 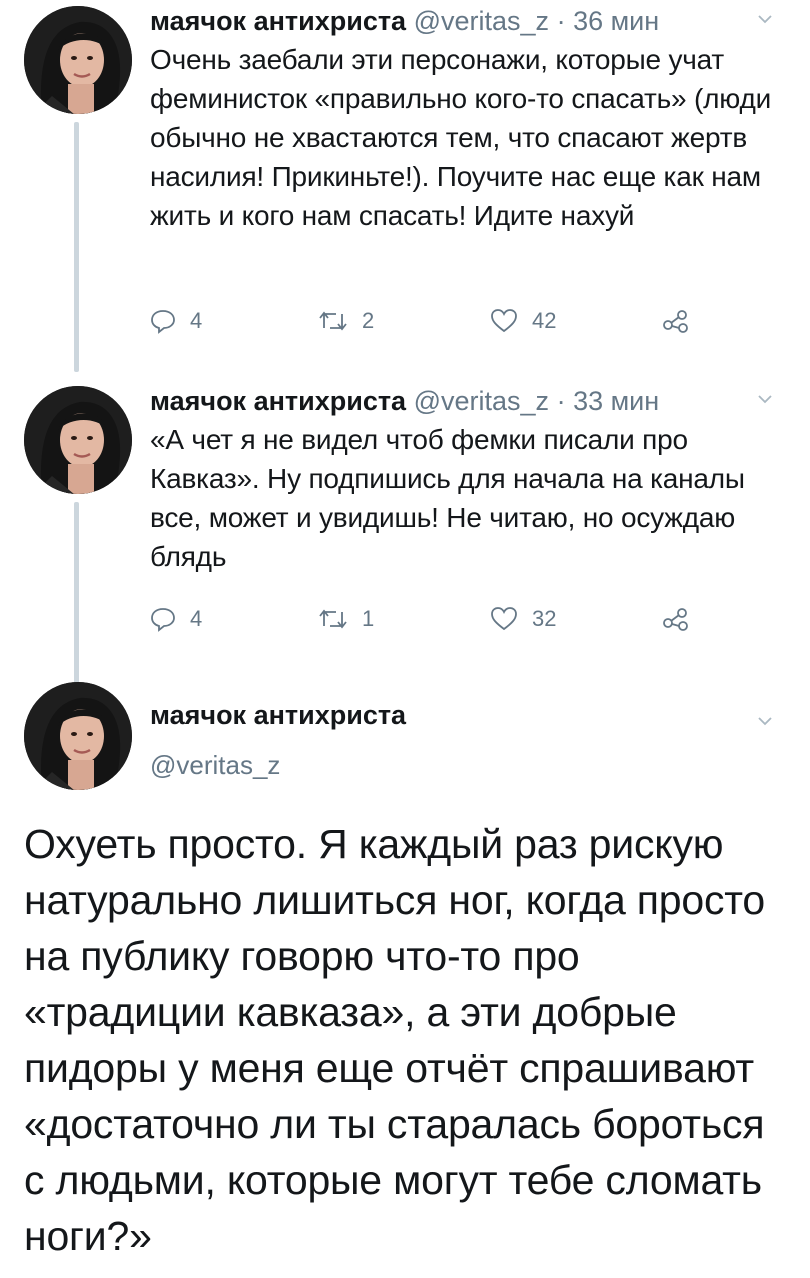 I want to click on retweet-button: 1, so click(x=346, y=619).